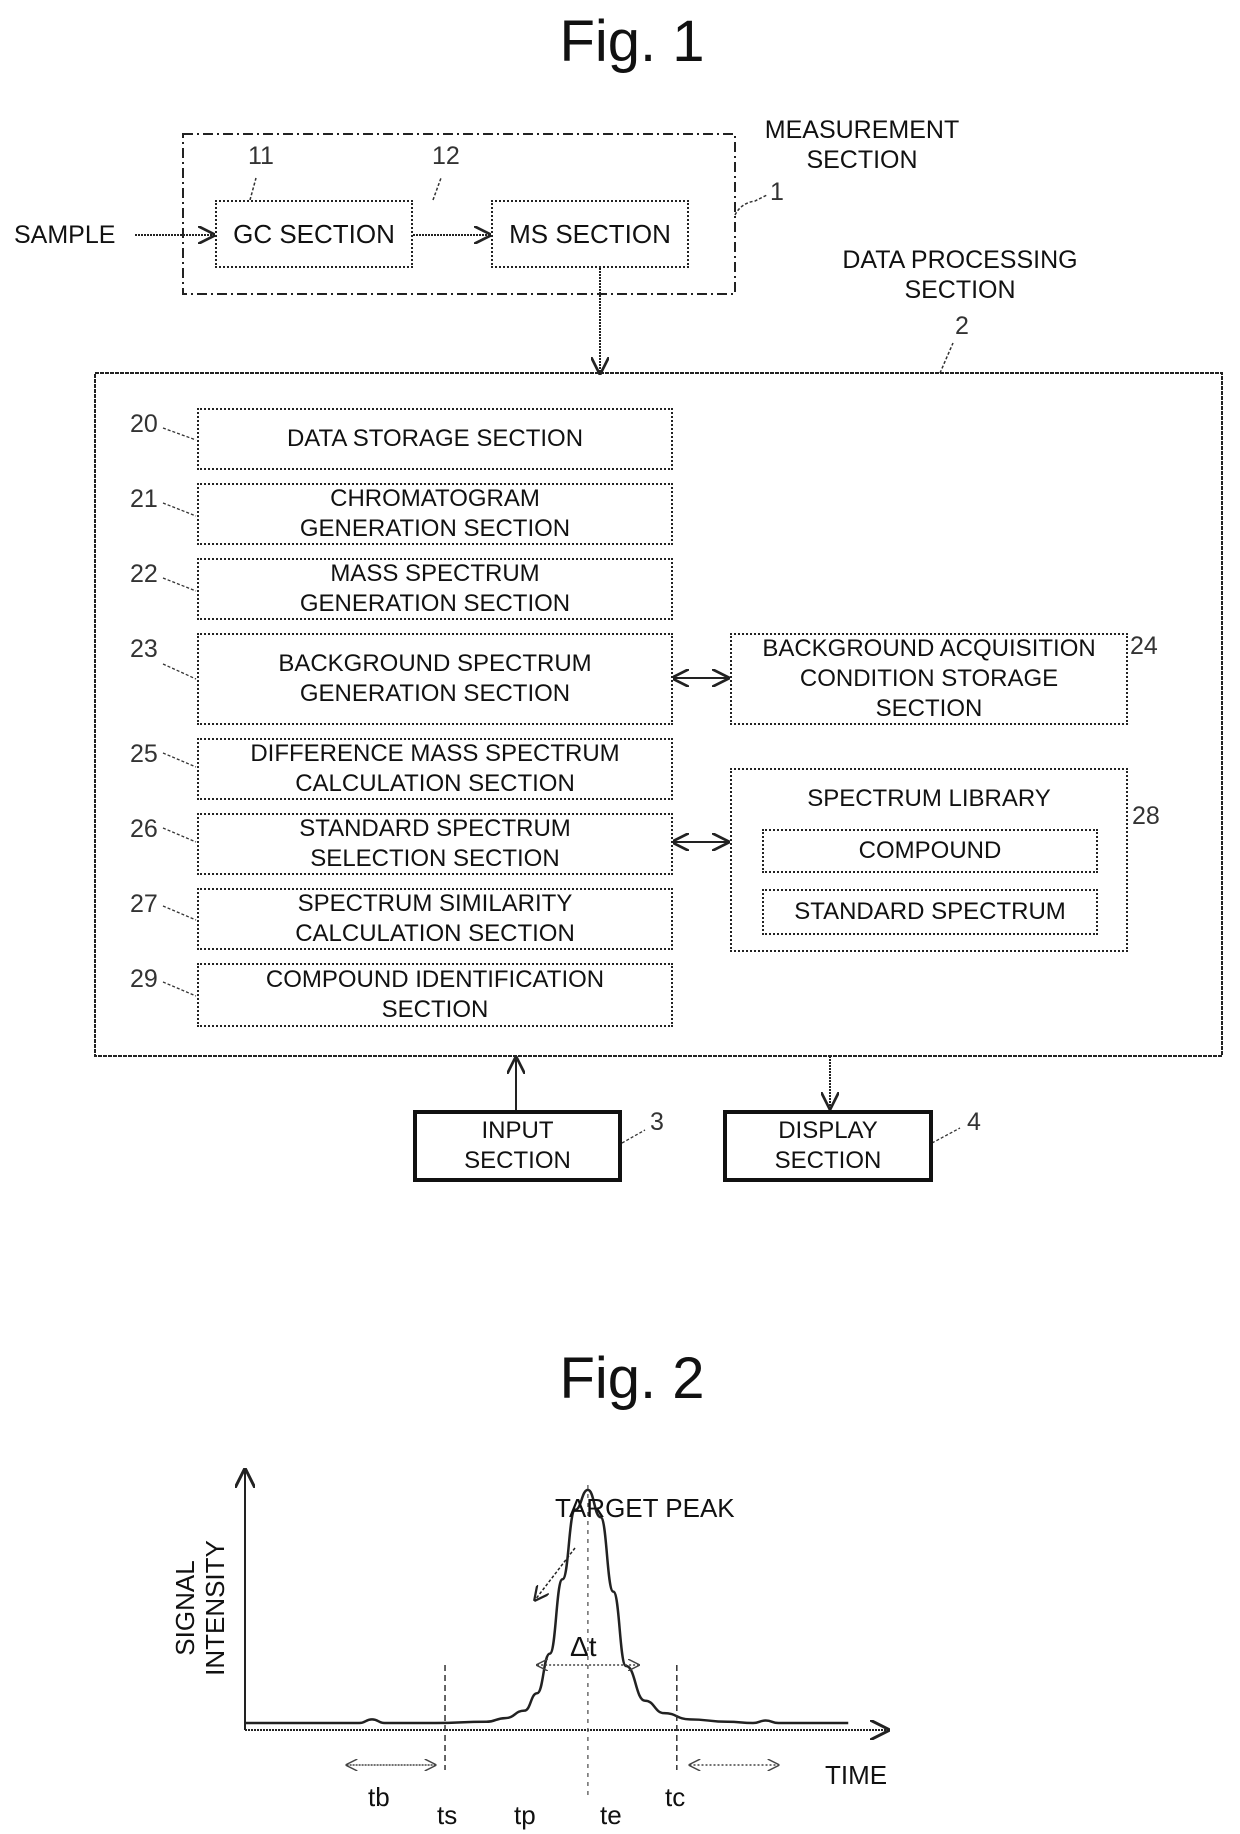 The width and height of the screenshot is (1240, 1834). Describe the element at coordinates (611, 1815) in the screenshot. I see `te-label: te` at that location.